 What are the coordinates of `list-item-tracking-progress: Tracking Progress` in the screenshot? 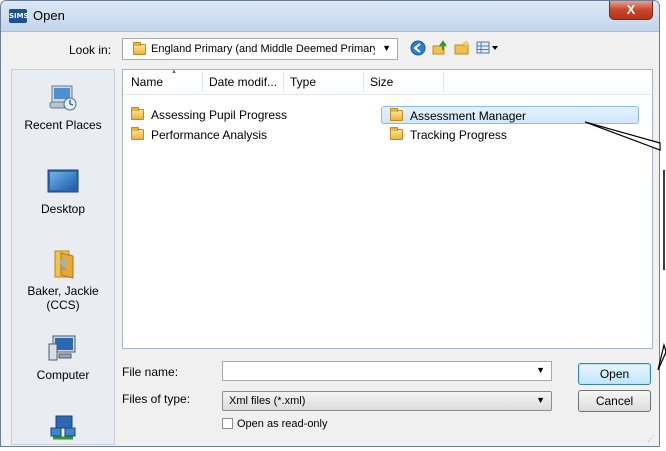 It's located at (448, 135).